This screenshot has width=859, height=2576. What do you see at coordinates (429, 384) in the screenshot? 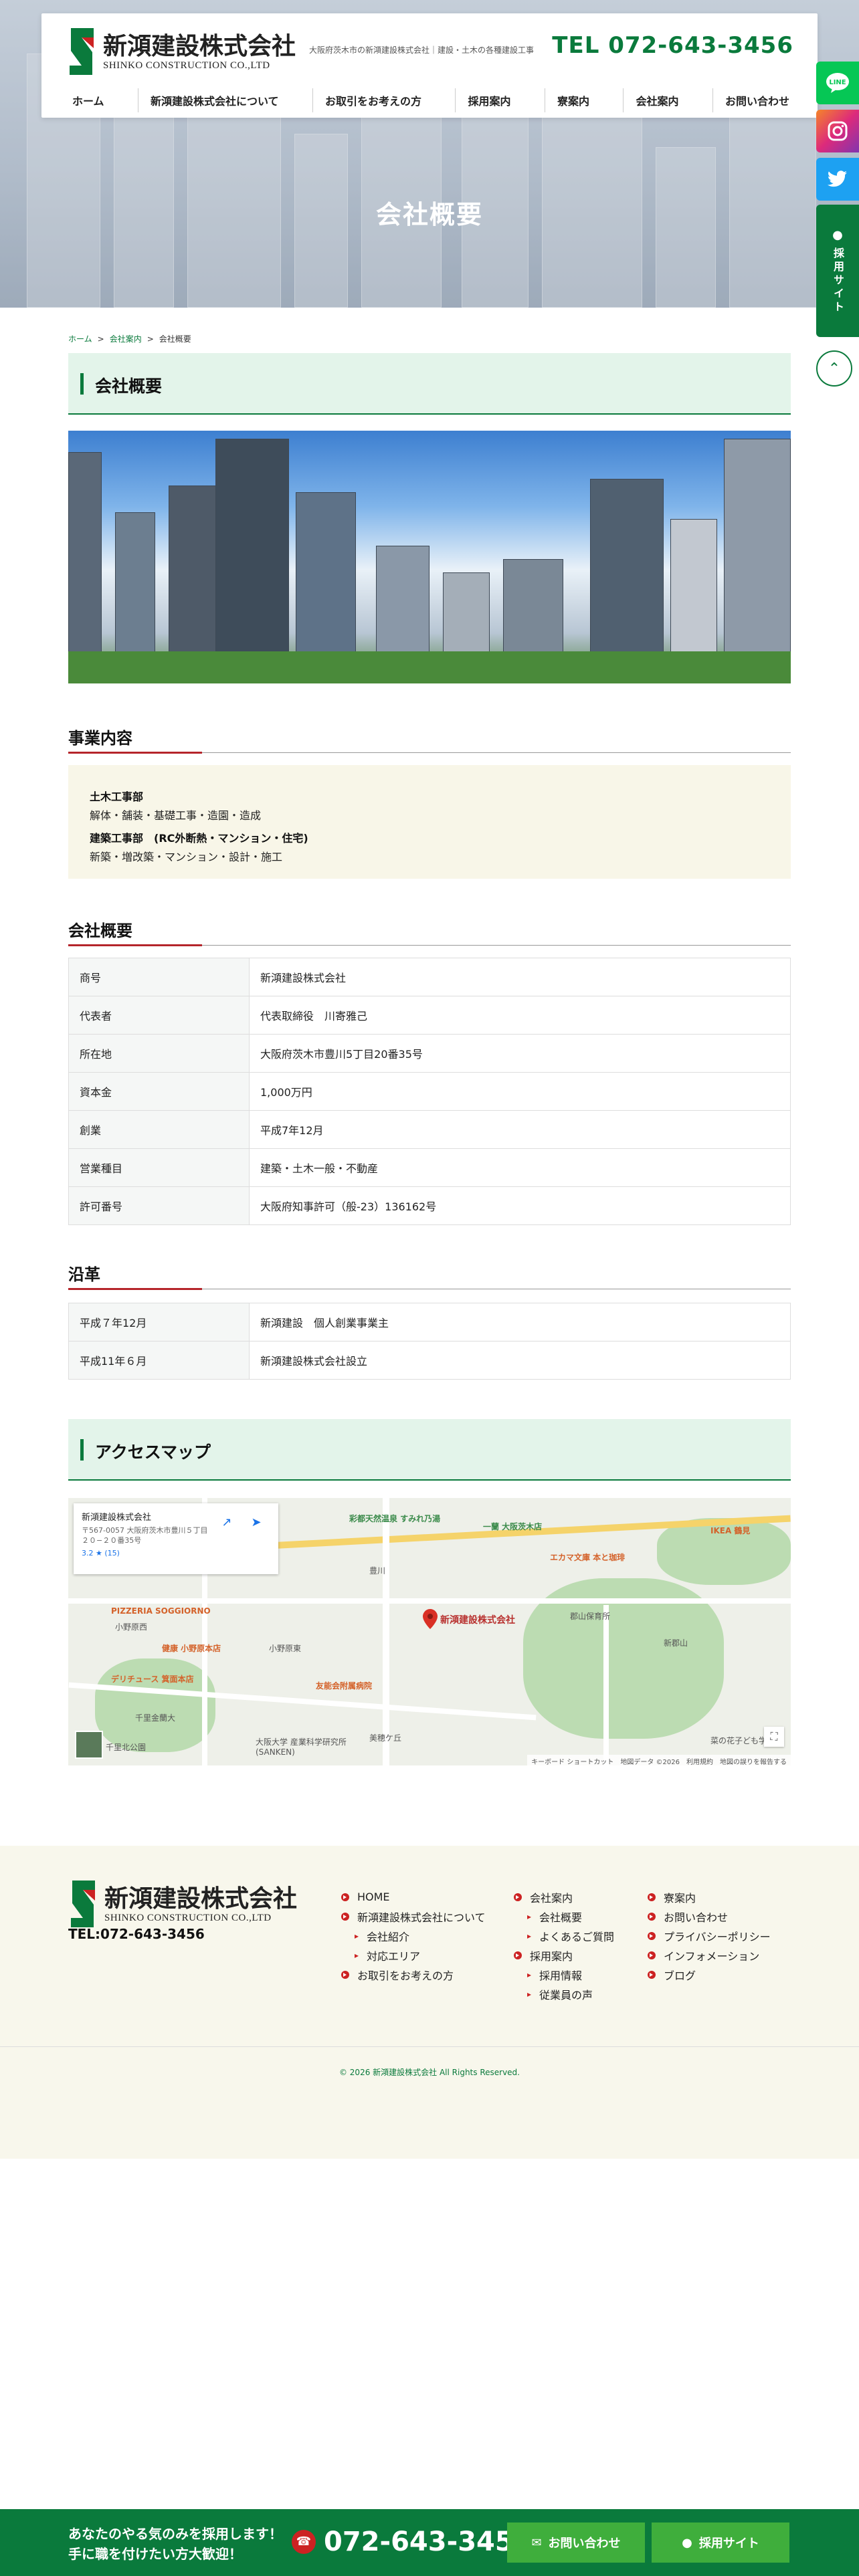
I see `page-heading-box: 会社概要` at bounding box center [429, 384].